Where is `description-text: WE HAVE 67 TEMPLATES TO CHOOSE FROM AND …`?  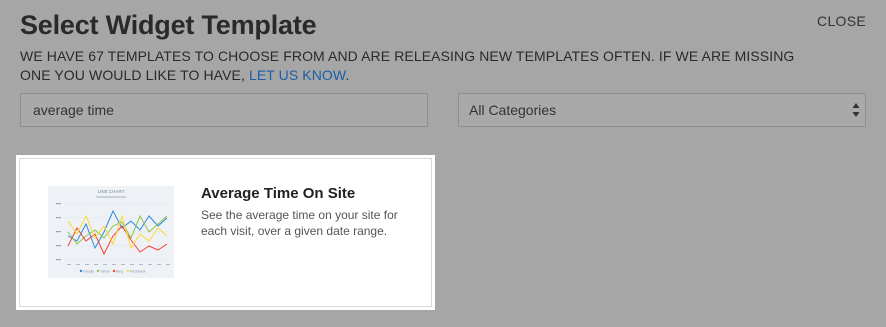
description-text: WE HAVE 67 TEMPLATES TO CHOOSE FROM AND … is located at coordinates (407, 65).